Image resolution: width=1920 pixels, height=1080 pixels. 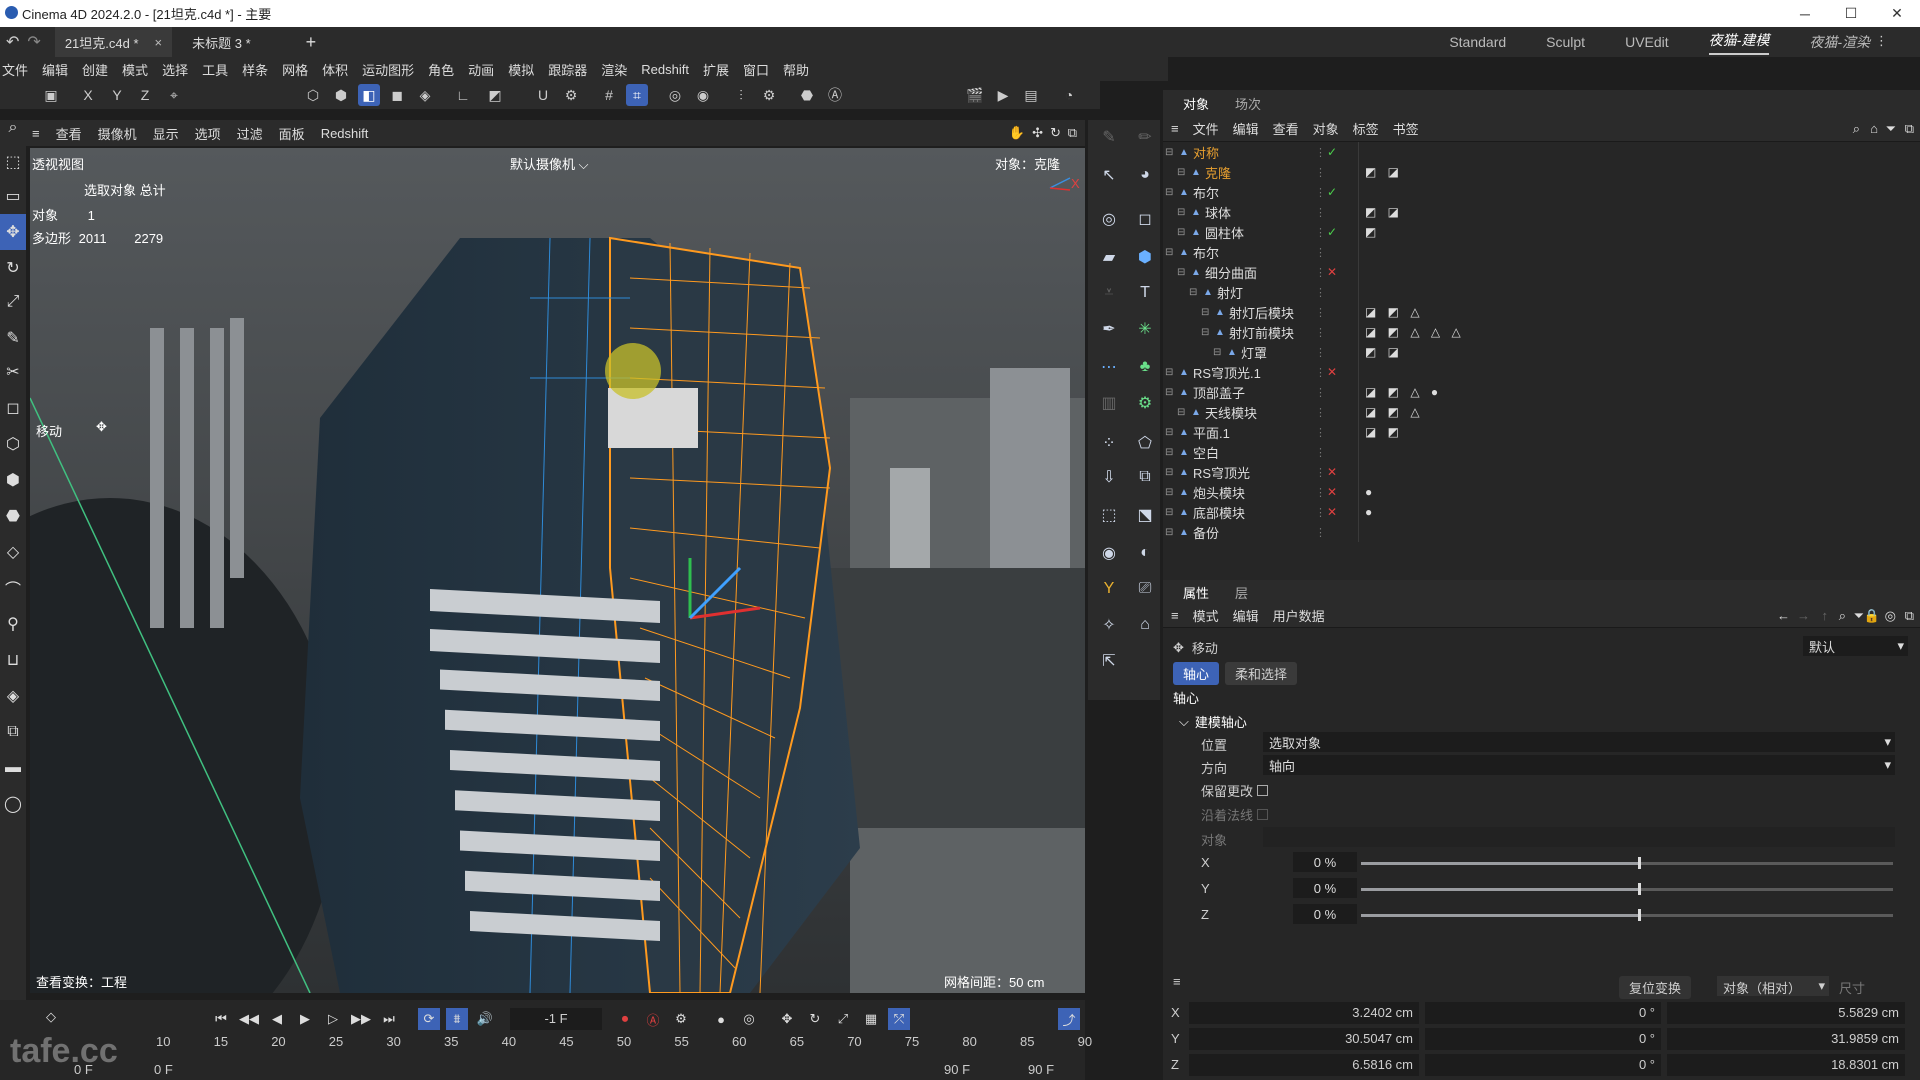 I want to click on object-menu-tags: 标签, so click(x=1366, y=128).